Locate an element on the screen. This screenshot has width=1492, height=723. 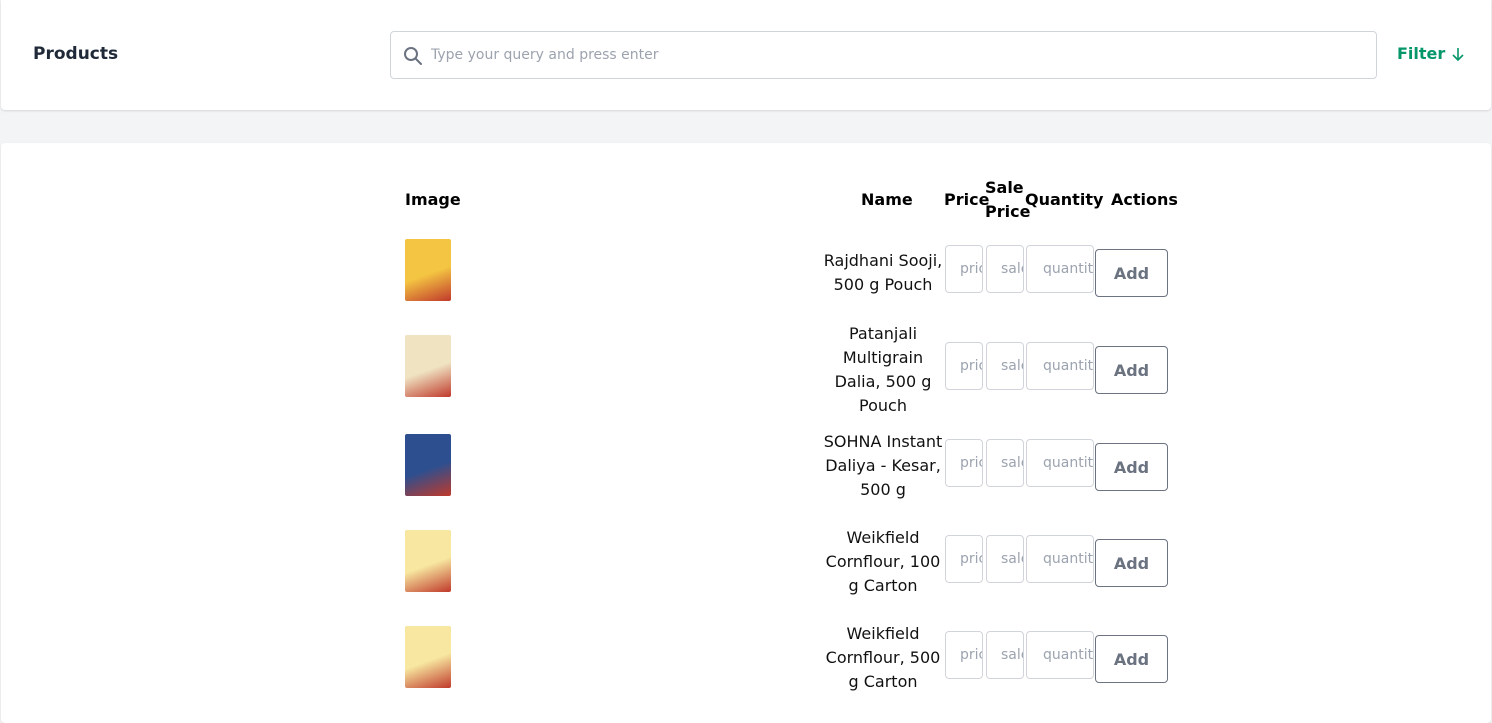
search-box is located at coordinates (883, 55).